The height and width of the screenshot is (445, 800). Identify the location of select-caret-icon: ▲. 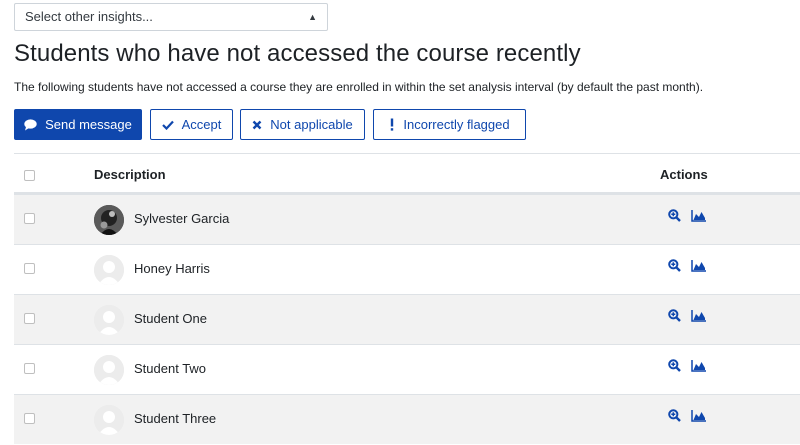
(312, 17).